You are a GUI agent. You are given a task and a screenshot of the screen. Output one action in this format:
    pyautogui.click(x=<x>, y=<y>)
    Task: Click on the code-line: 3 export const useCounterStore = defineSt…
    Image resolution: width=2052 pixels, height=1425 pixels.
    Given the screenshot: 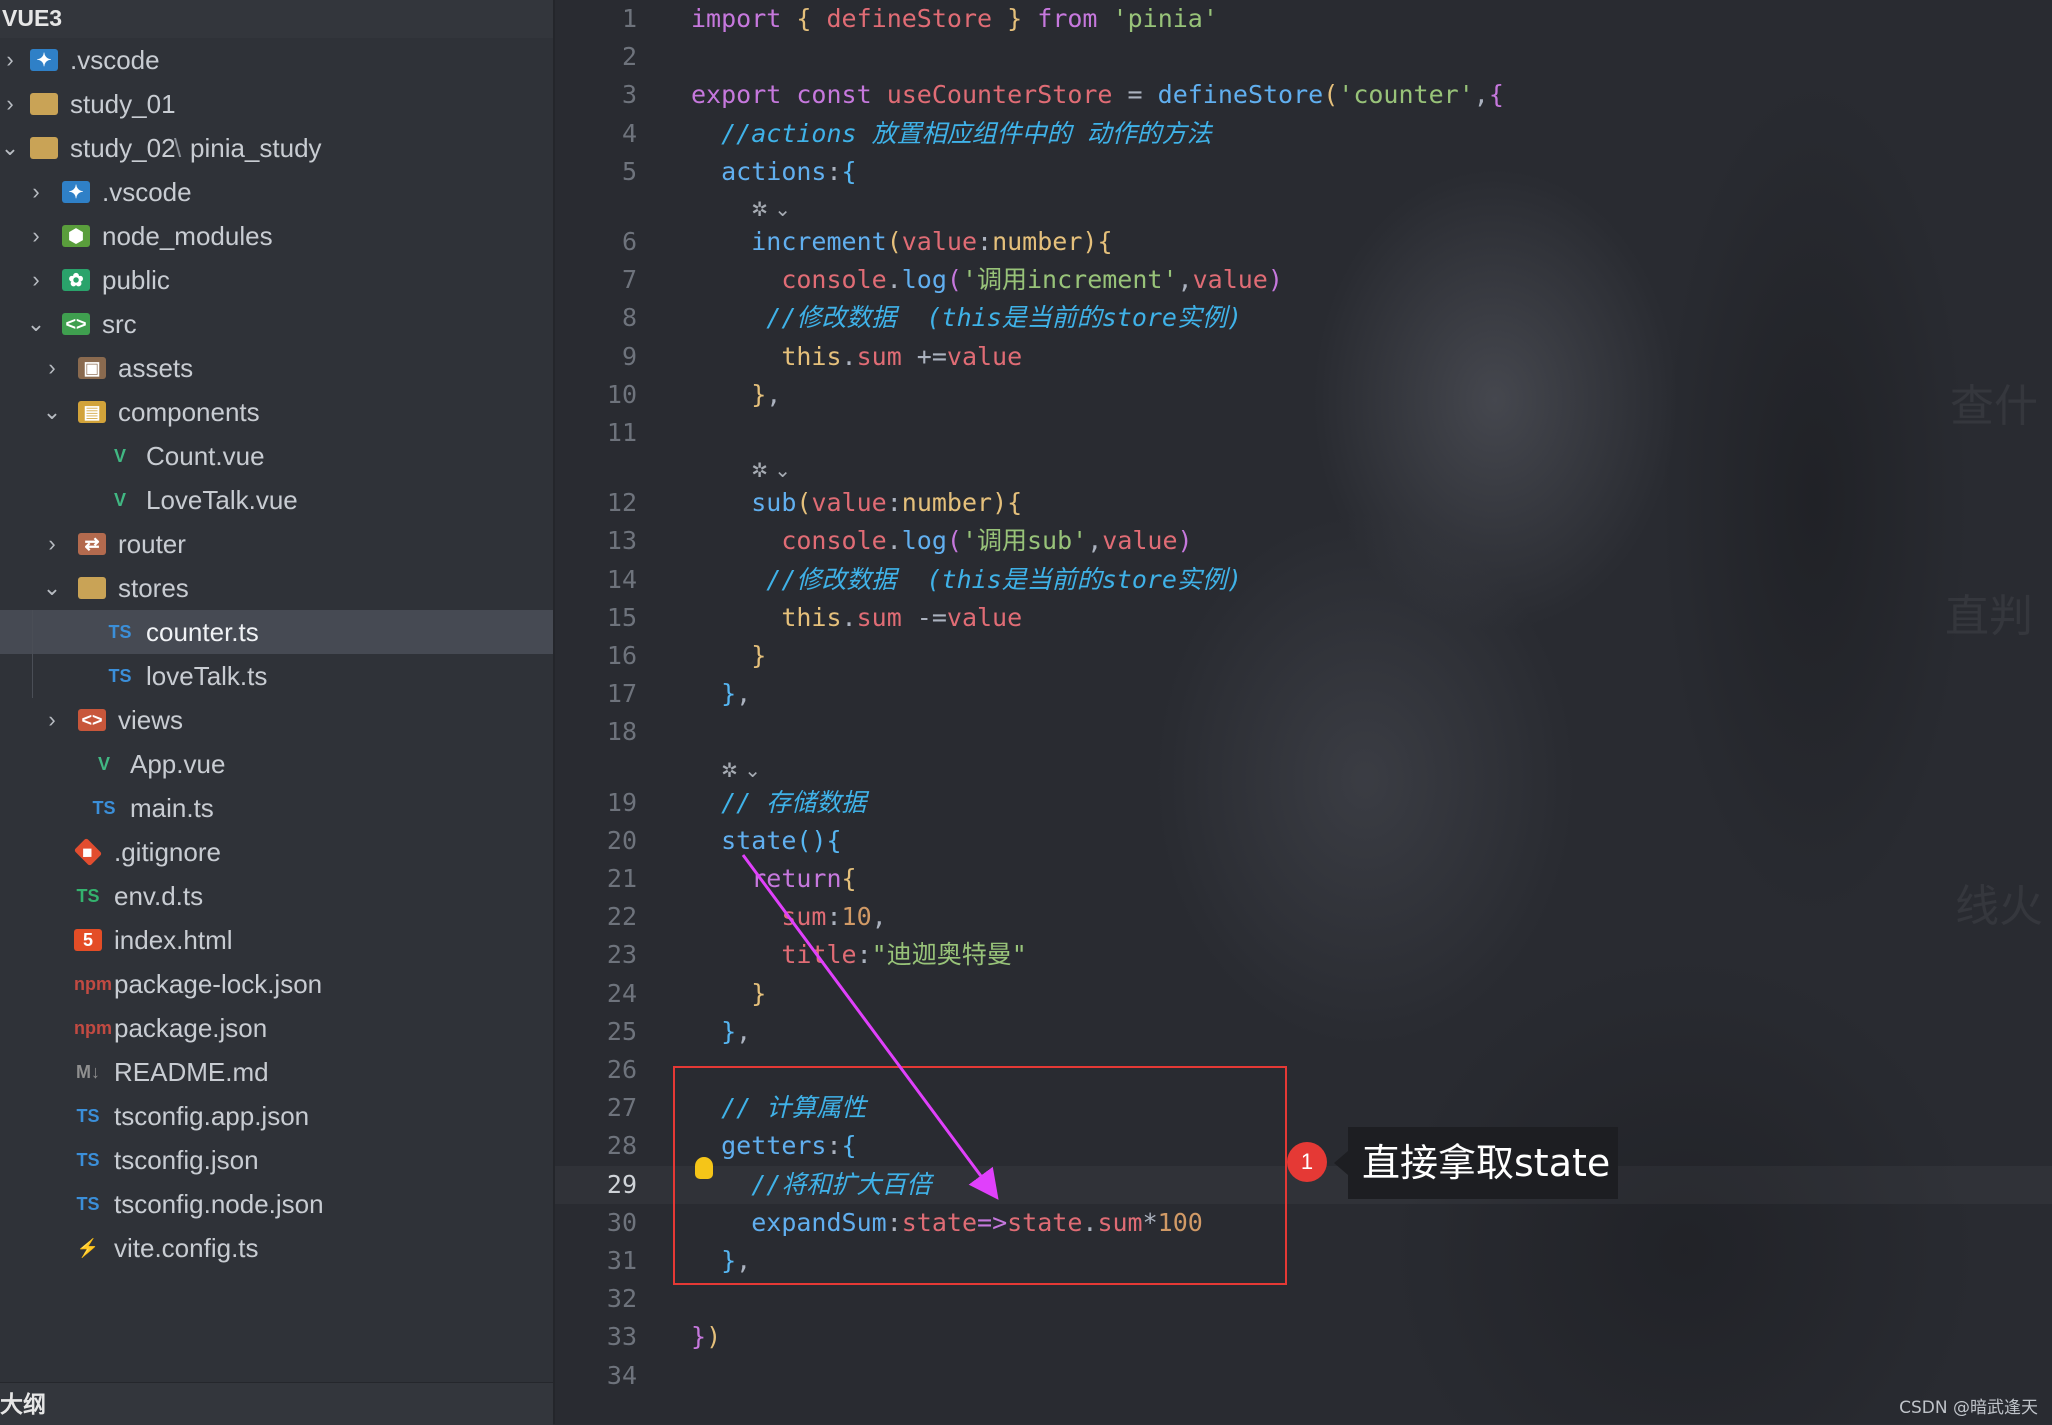 What is the action you would take?
    pyautogui.click(x=1303, y=95)
    